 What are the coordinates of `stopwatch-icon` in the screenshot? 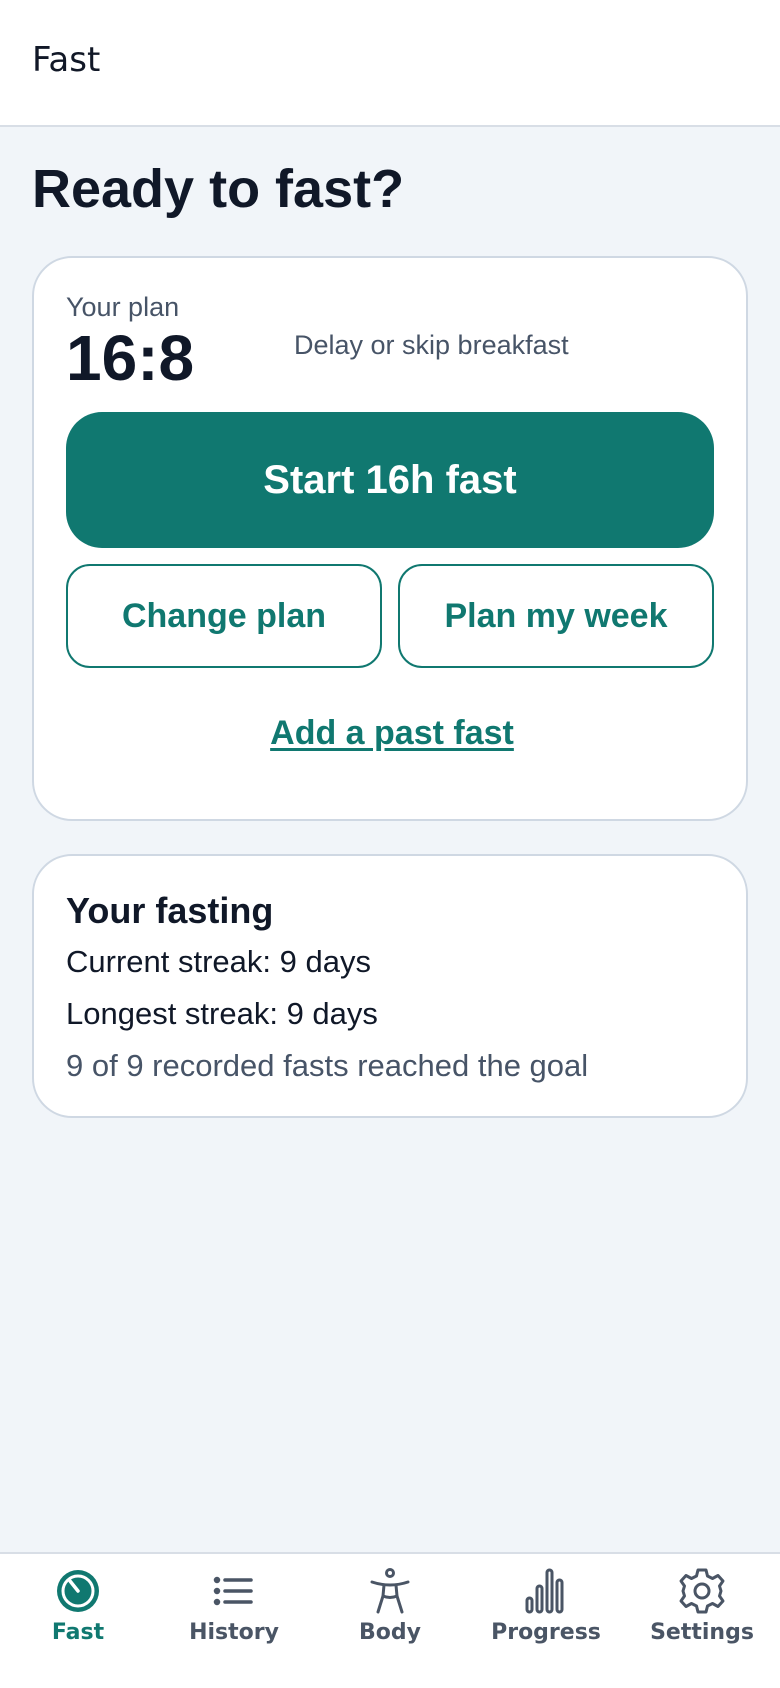 It's located at (78, 1591).